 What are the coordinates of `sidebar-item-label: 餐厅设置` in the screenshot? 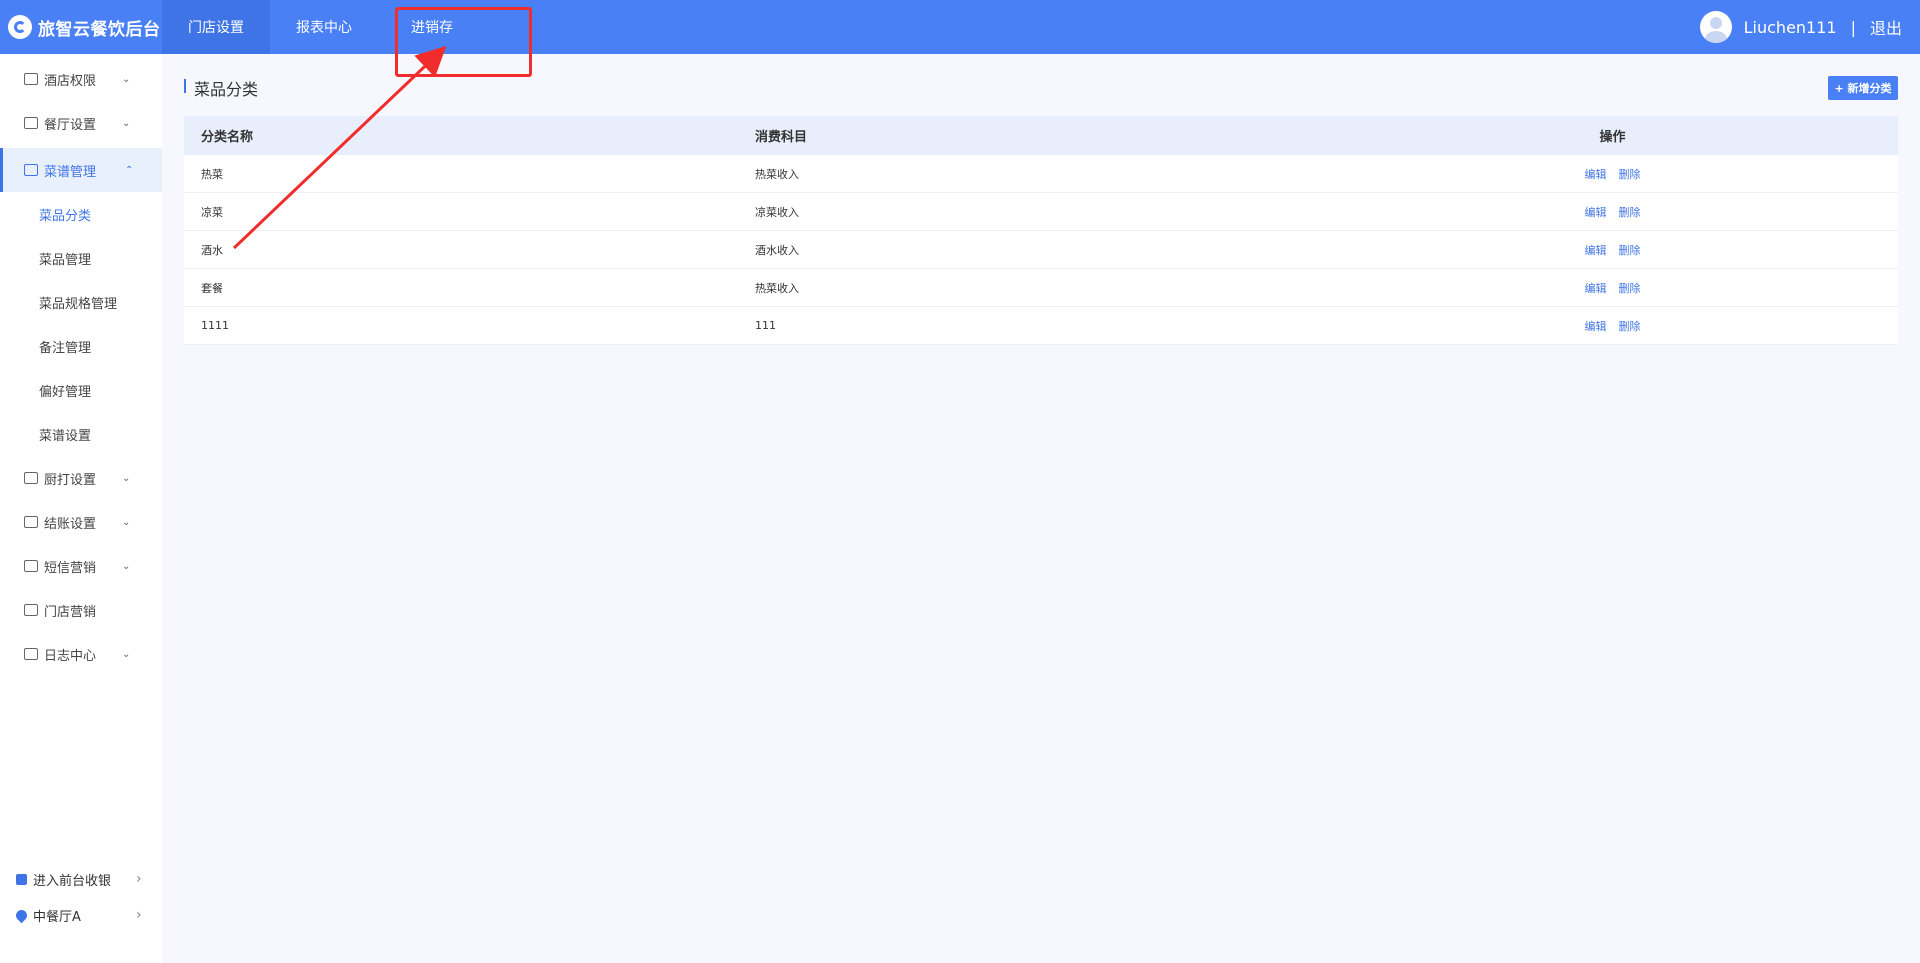 It's located at (70, 125).